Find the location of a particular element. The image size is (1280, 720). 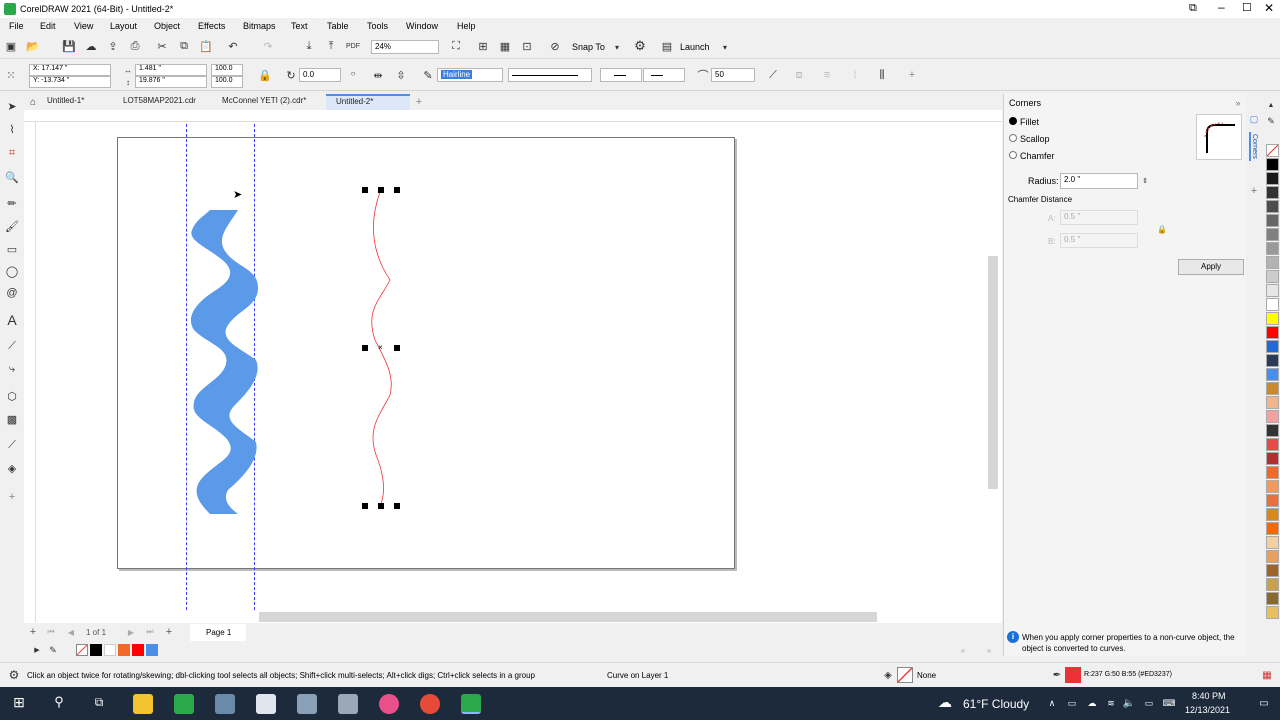

restore-icon: ⧉ is located at coordinates (1193, 8).